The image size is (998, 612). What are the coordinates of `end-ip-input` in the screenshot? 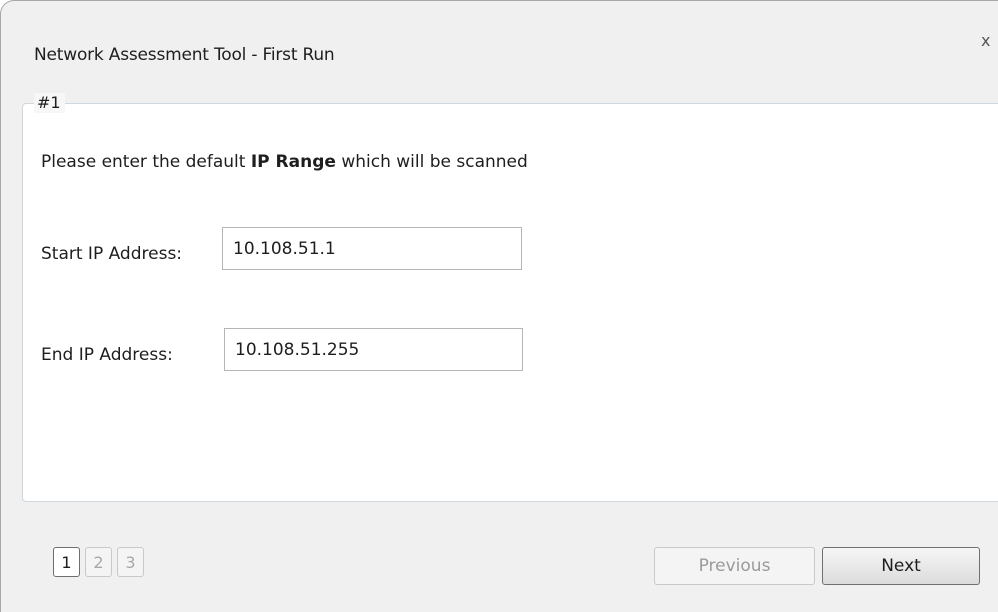 It's located at (373, 349).